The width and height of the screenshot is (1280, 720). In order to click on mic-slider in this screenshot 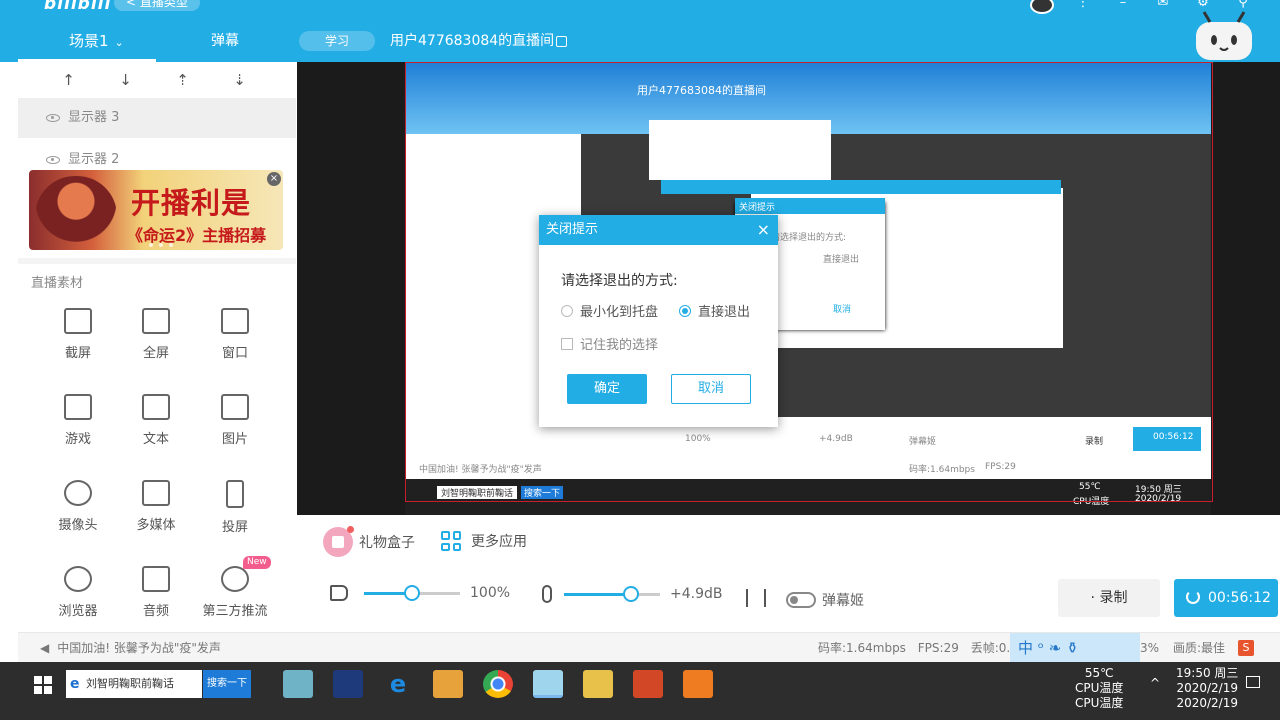, I will do `click(612, 593)`.